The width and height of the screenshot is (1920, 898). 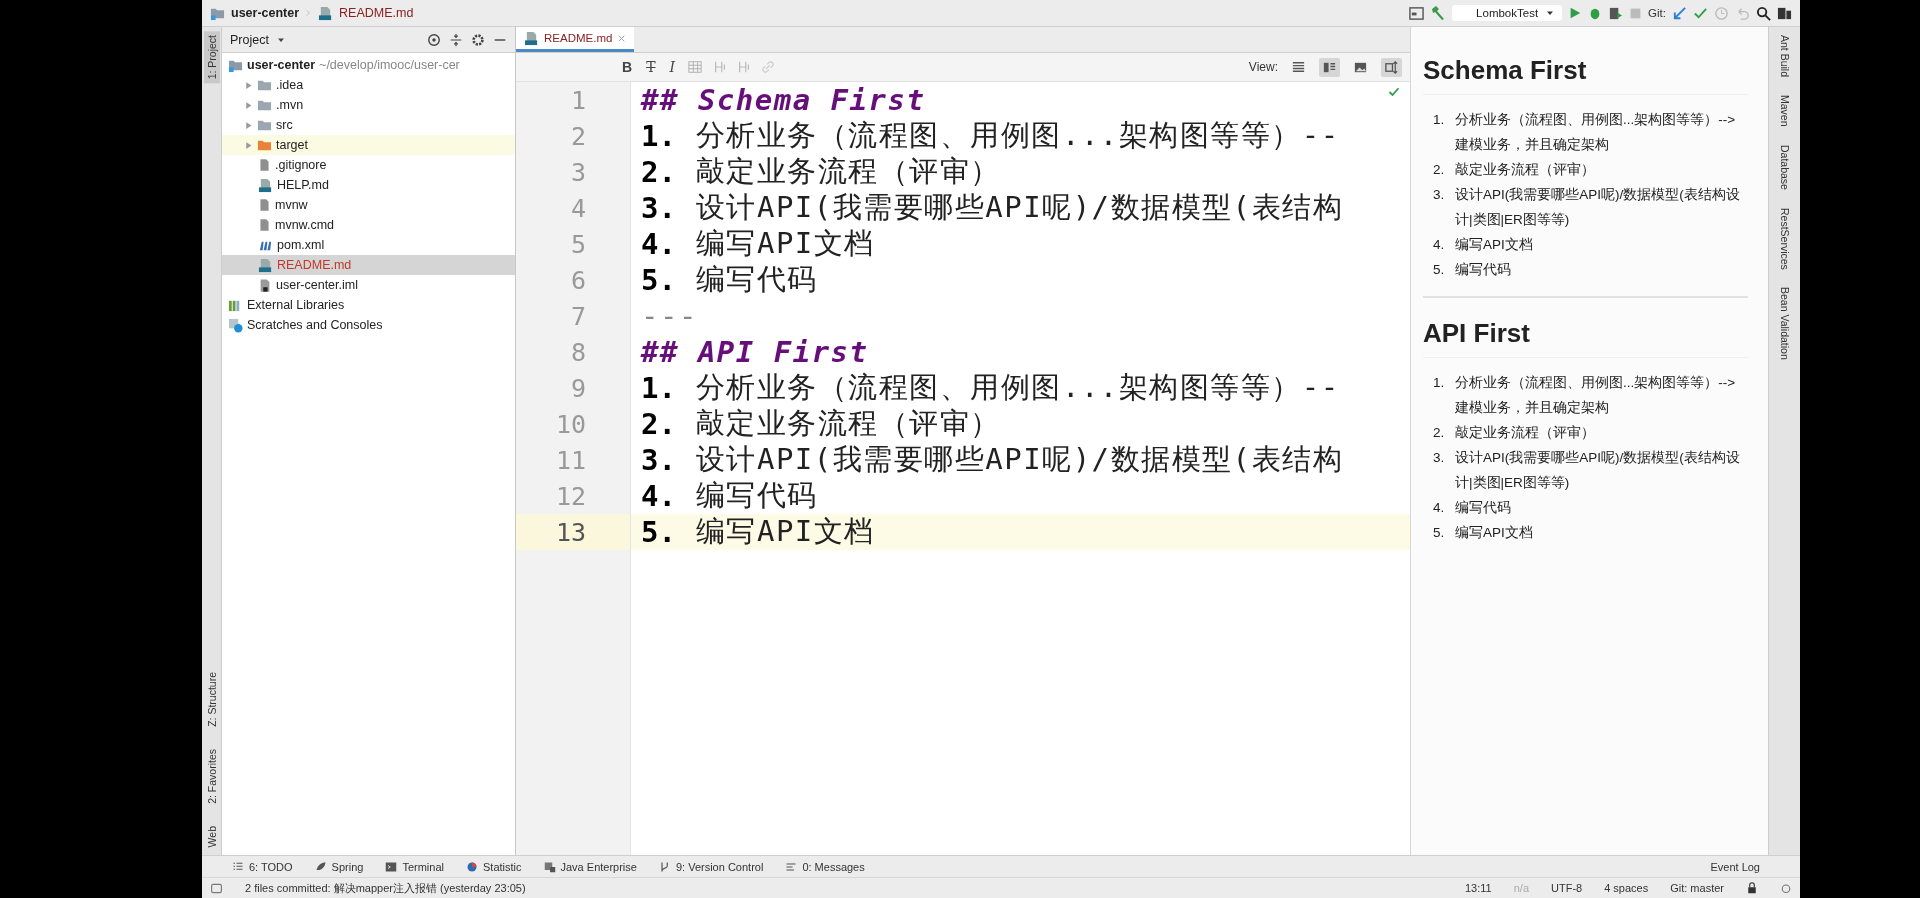 I want to click on line-number: 8, so click(x=578, y=352).